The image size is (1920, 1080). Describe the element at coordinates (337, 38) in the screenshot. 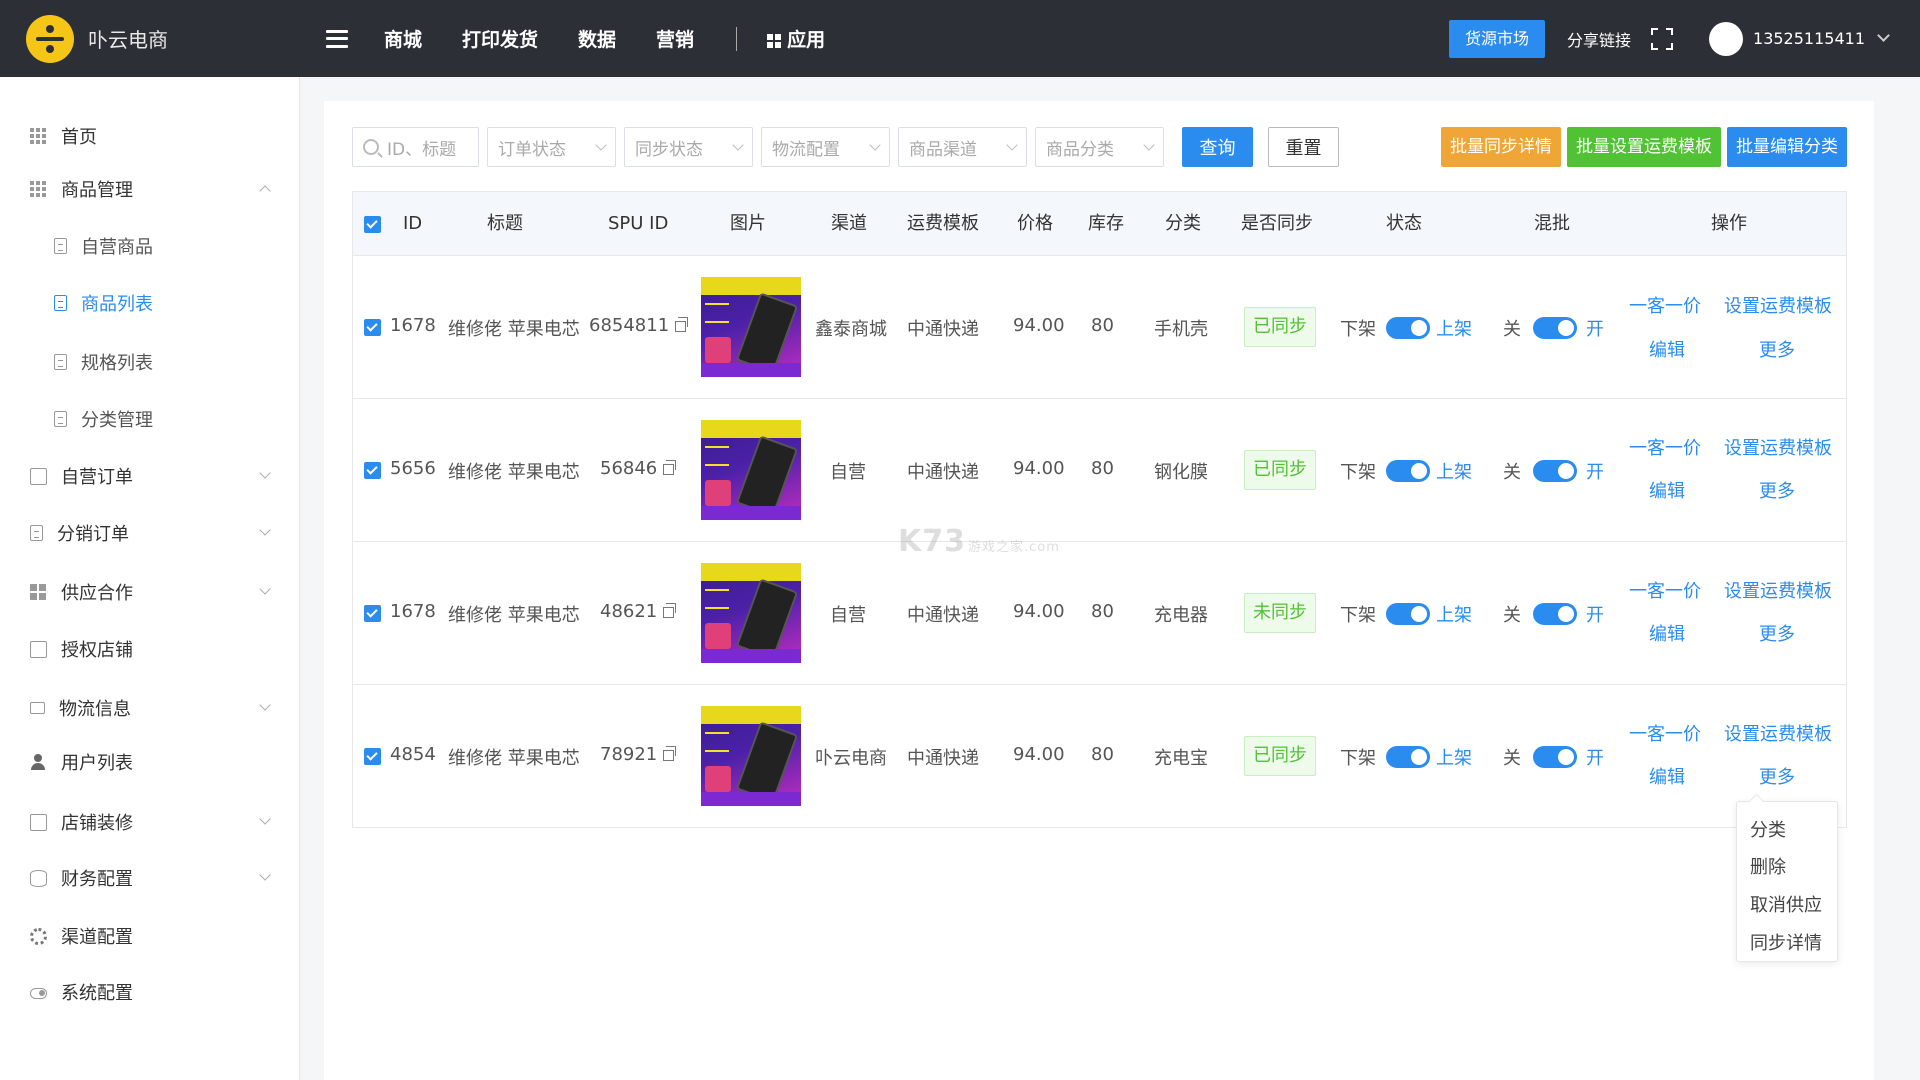

I see `menu-toggle-icon` at that location.